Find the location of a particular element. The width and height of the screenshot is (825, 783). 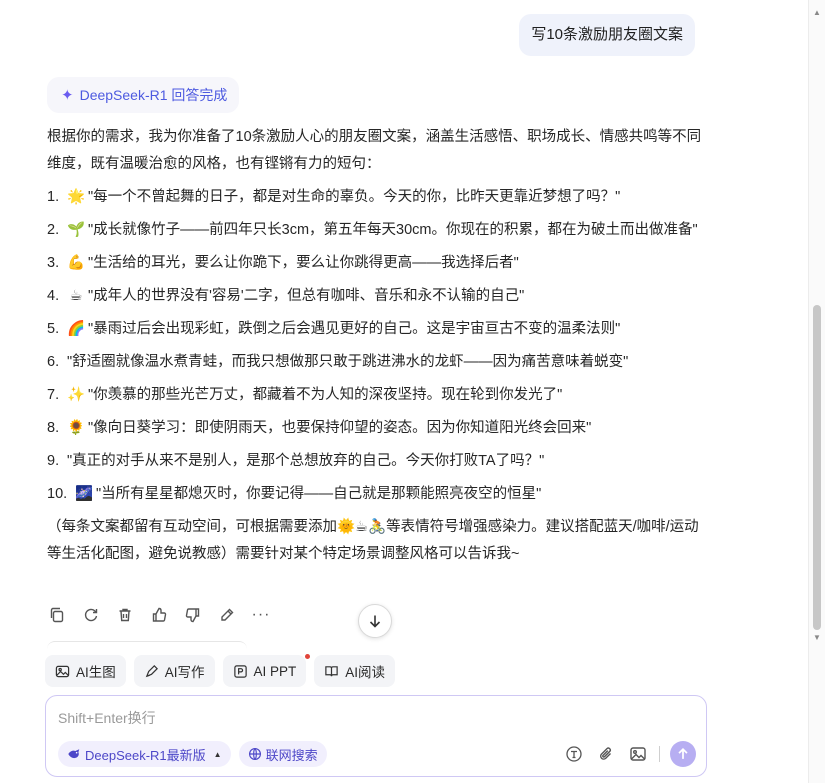

item-number: 8. is located at coordinates (53, 428).